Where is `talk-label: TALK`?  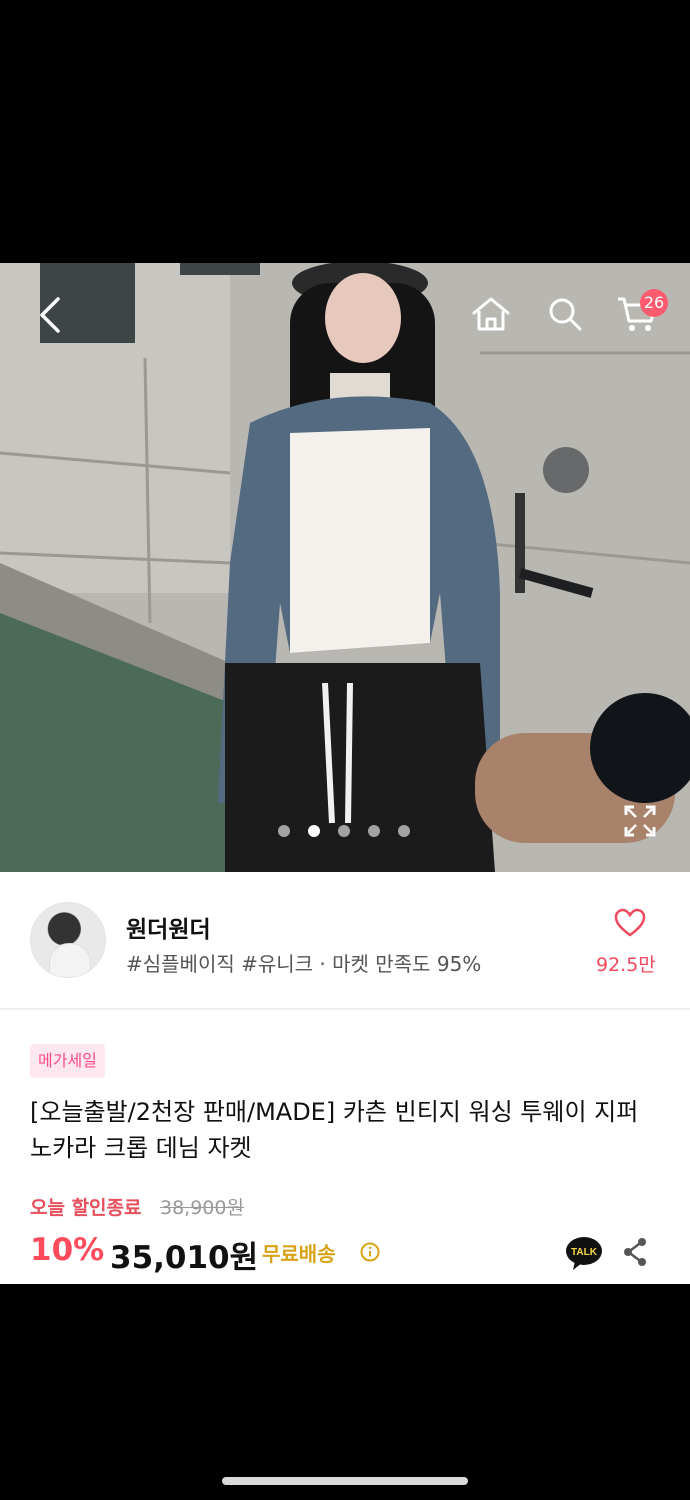 talk-label: TALK is located at coordinates (584, 1252).